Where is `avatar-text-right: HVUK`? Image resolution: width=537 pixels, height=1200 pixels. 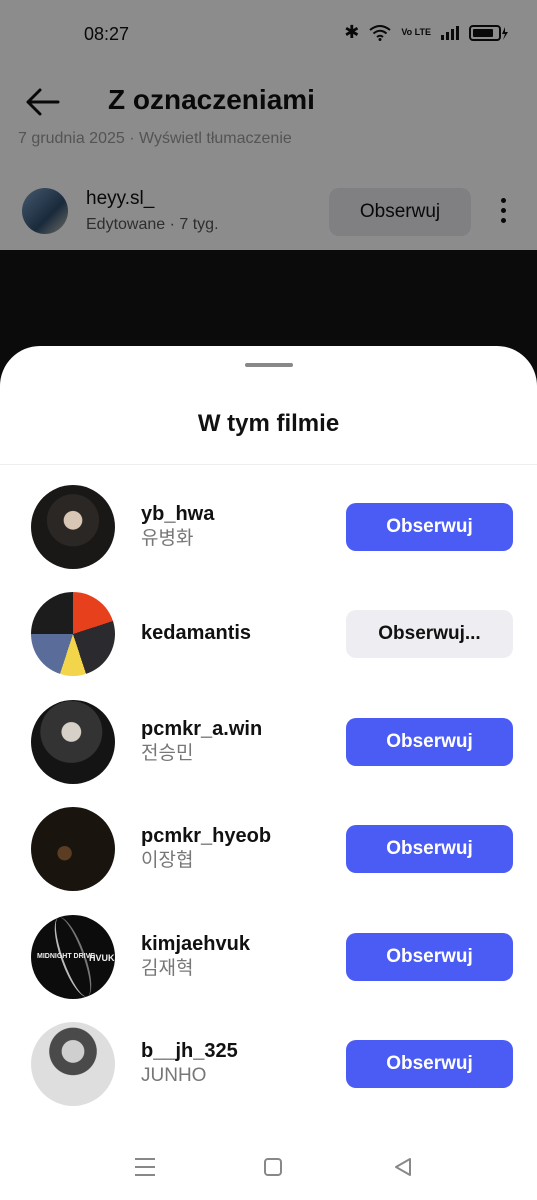 avatar-text-right: HVUK is located at coordinates (102, 958).